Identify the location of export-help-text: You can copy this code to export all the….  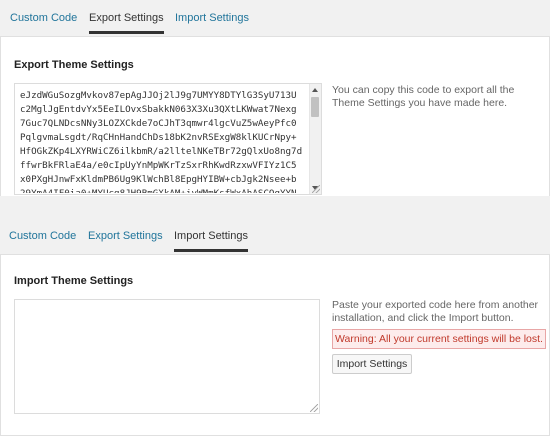
(423, 96).